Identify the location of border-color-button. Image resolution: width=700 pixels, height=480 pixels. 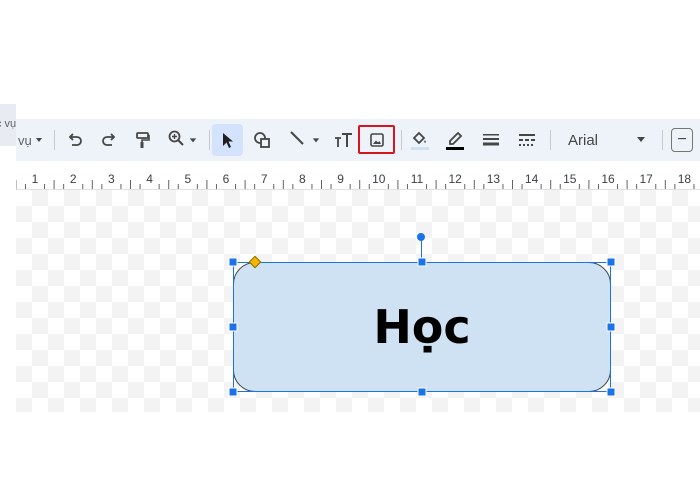
(455, 140).